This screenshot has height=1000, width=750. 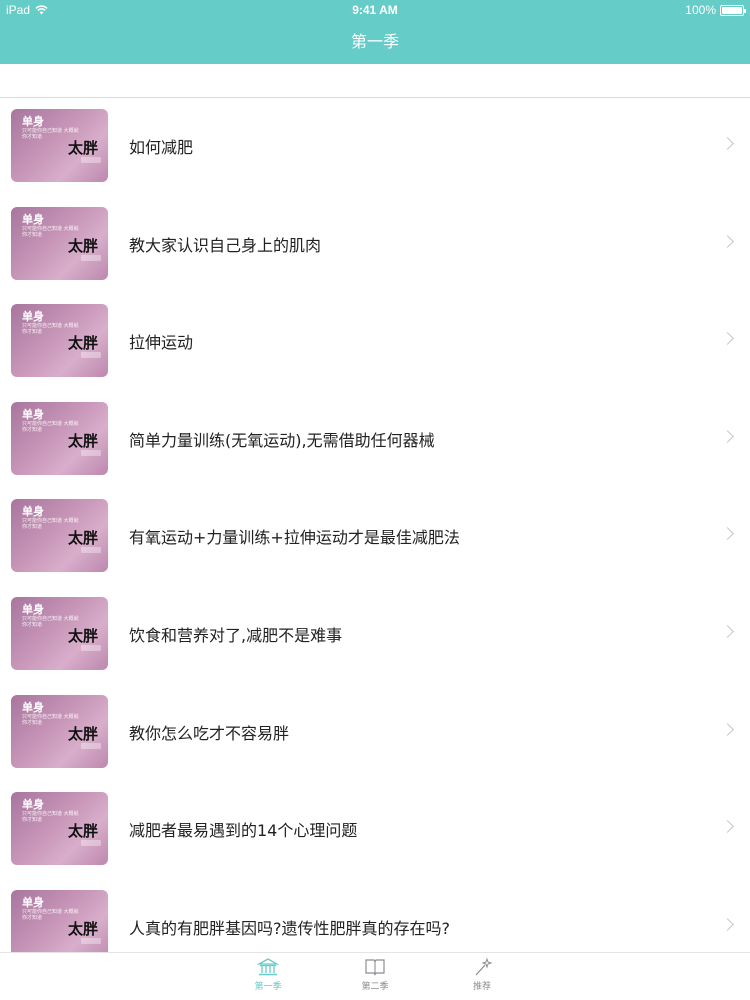 What do you see at coordinates (268, 967) in the screenshot?
I see `bank-icon` at bounding box center [268, 967].